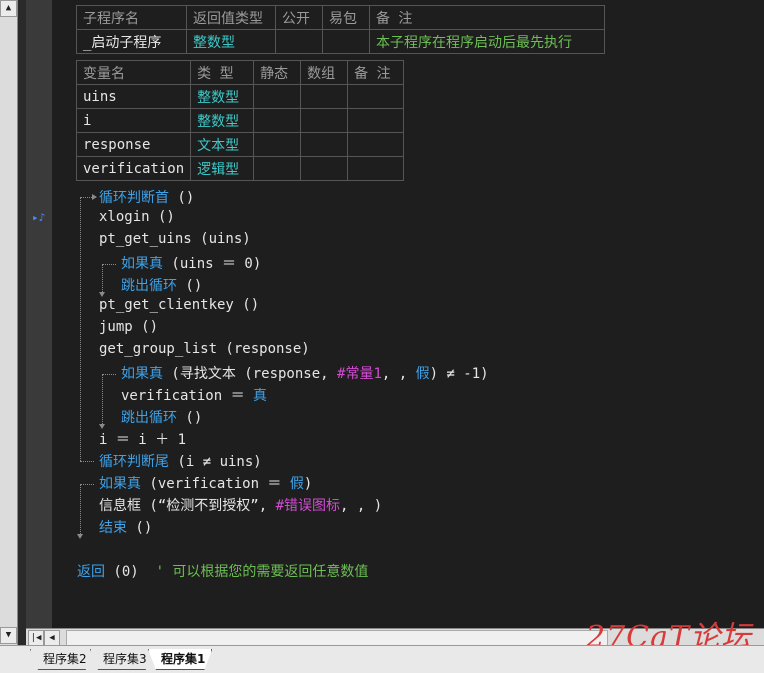 This screenshot has height=673, width=764. Describe the element at coordinates (187, 396) in the screenshot. I see `statement: verification ＝` at that location.